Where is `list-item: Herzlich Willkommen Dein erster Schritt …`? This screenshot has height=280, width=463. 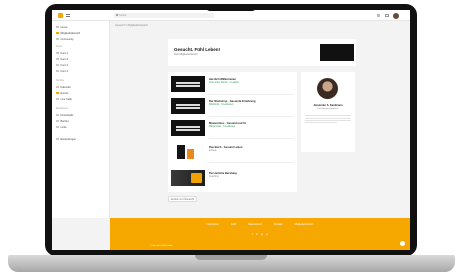
list-item: Herzlich Willkommen Dein erster Schritt … is located at coordinates (232, 84).